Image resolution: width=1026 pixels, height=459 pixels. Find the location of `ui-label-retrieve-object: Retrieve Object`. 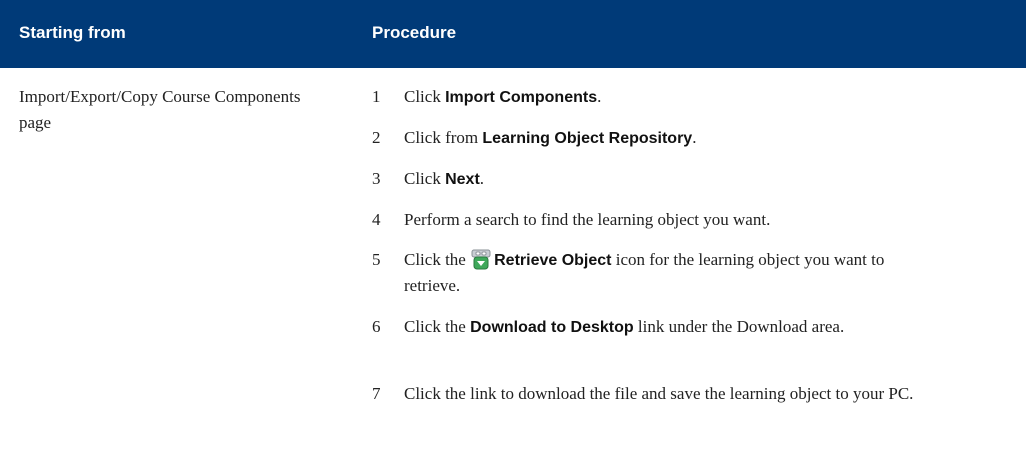

ui-label-retrieve-object: Retrieve Object is located at coordinates (553, 260).